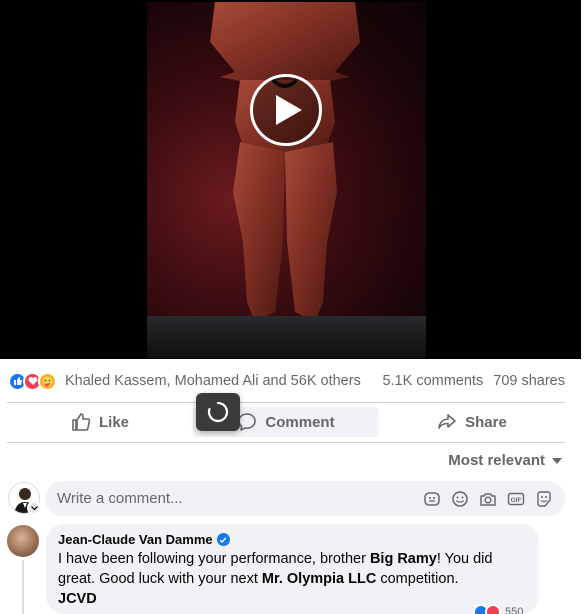 The height and width of the screenshot is (614, 587). Describe the element at coordinates (285, 162) in the screenshot. I see `video-thumbnail-figure` at that location.